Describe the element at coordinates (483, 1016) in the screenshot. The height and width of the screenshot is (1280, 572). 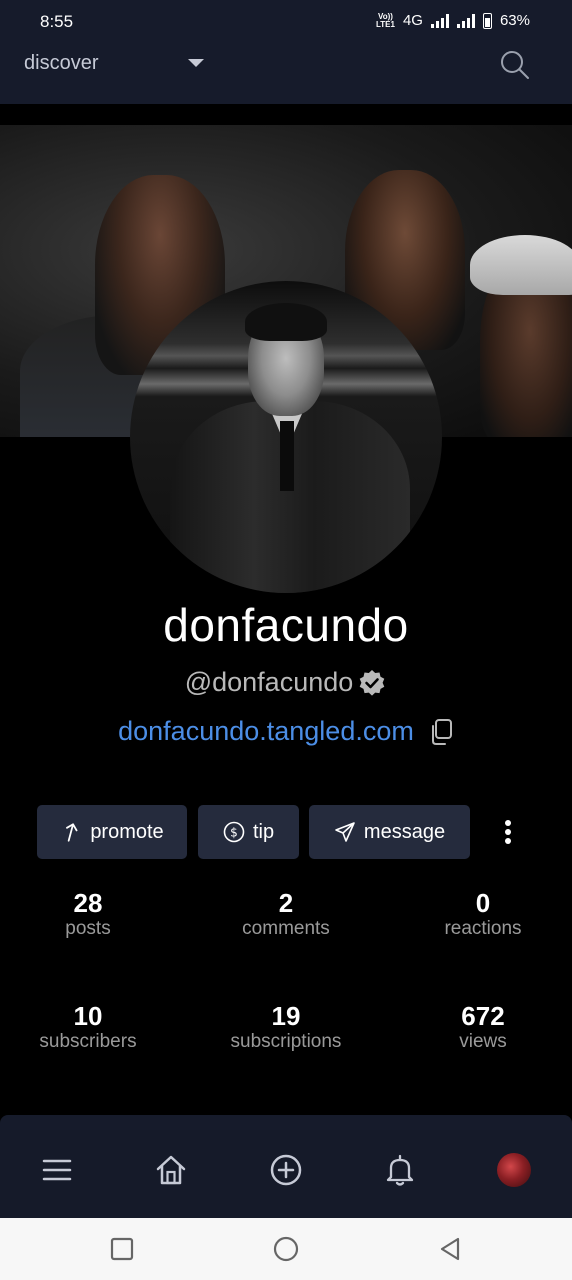
I see `stat-value: 672` at that location.